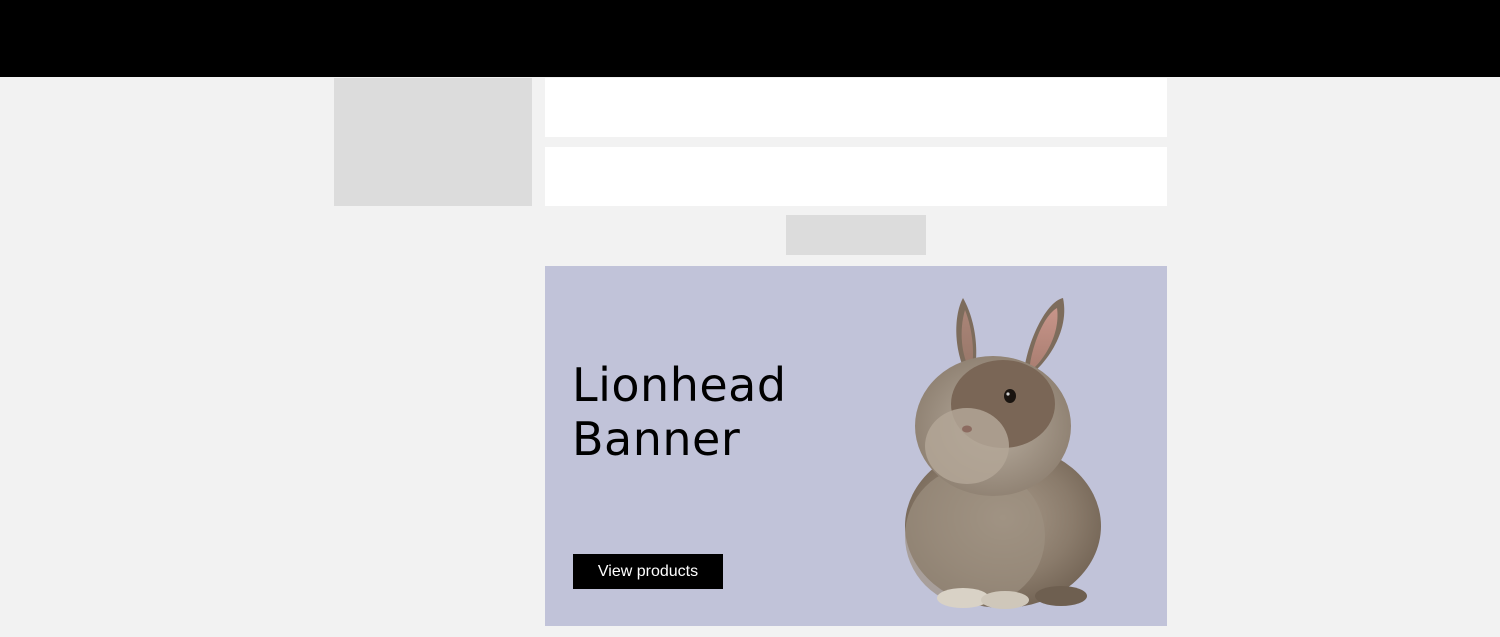 The width and height of the screenshot is (1500, 637). Describe the element at coordinates (1003, 453) in the screenshot. I see `rabbit-image` at that location.